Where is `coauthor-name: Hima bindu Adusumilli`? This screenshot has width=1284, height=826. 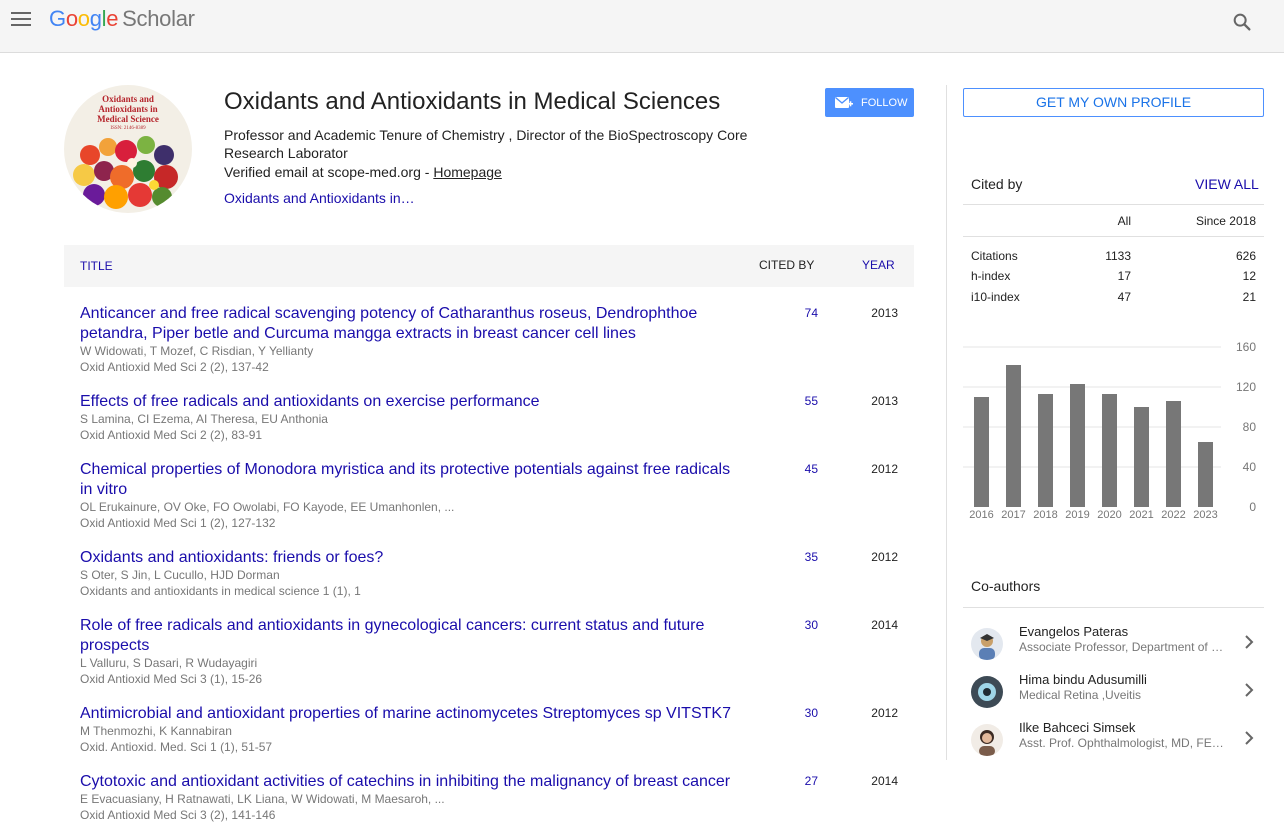 coauthor-name: Hima bindu Adusumilli is located at coordinates (1083, 679).